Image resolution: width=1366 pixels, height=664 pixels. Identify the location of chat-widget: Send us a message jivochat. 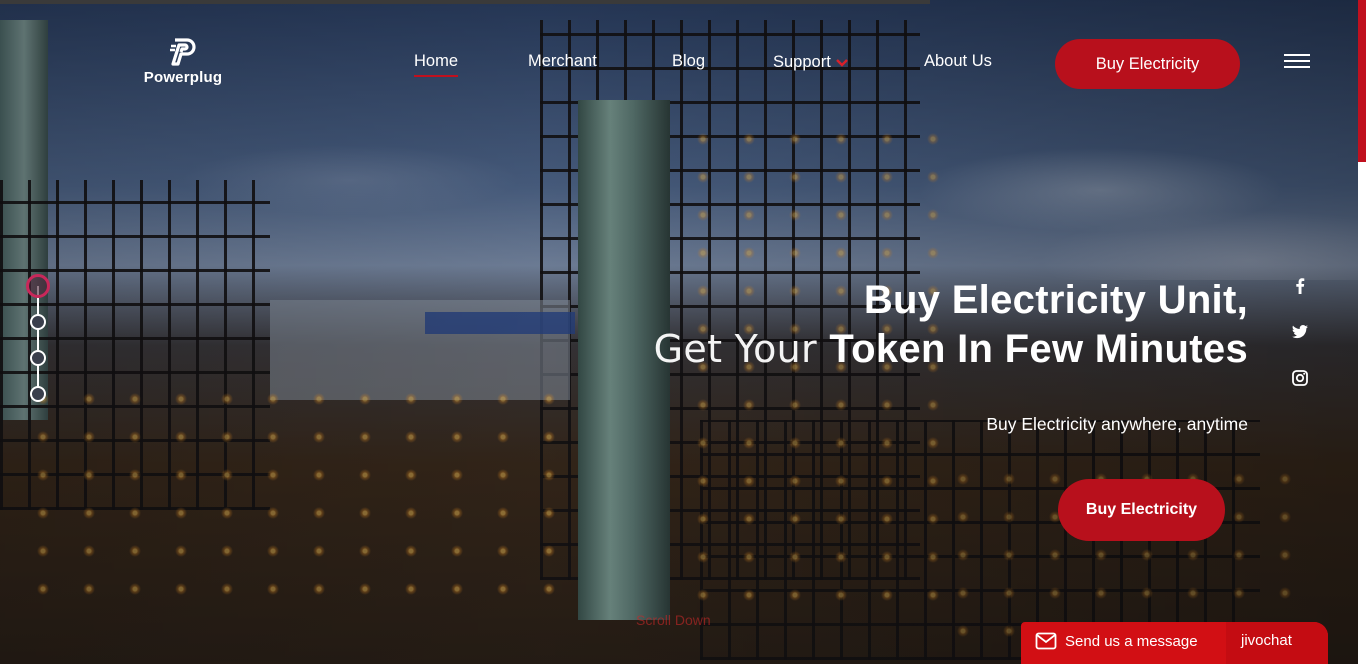
(1174, 643).